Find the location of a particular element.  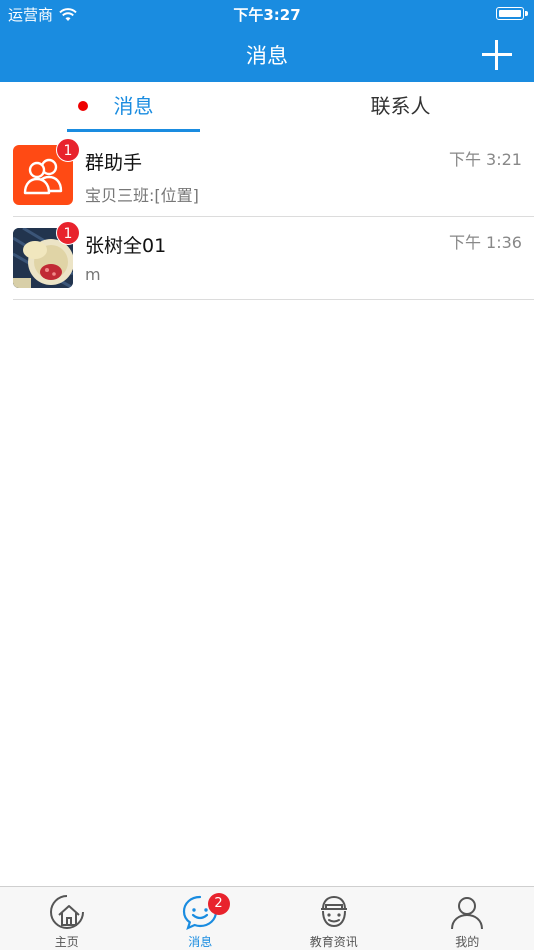

tab-active-indicator is located at coordinates (133, 130).